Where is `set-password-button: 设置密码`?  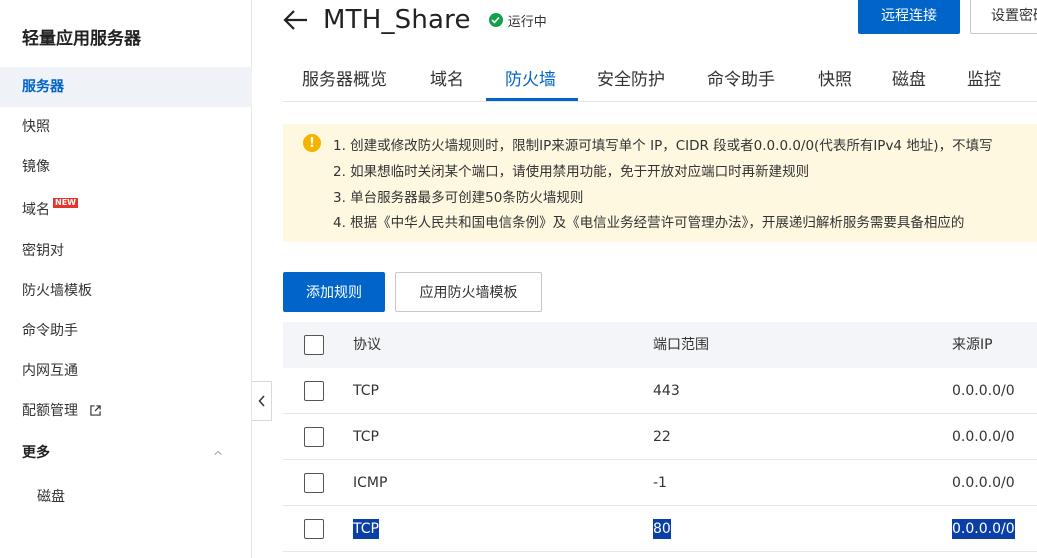
set-password-button: 设置密码 is located at coordinates (1003, 17).